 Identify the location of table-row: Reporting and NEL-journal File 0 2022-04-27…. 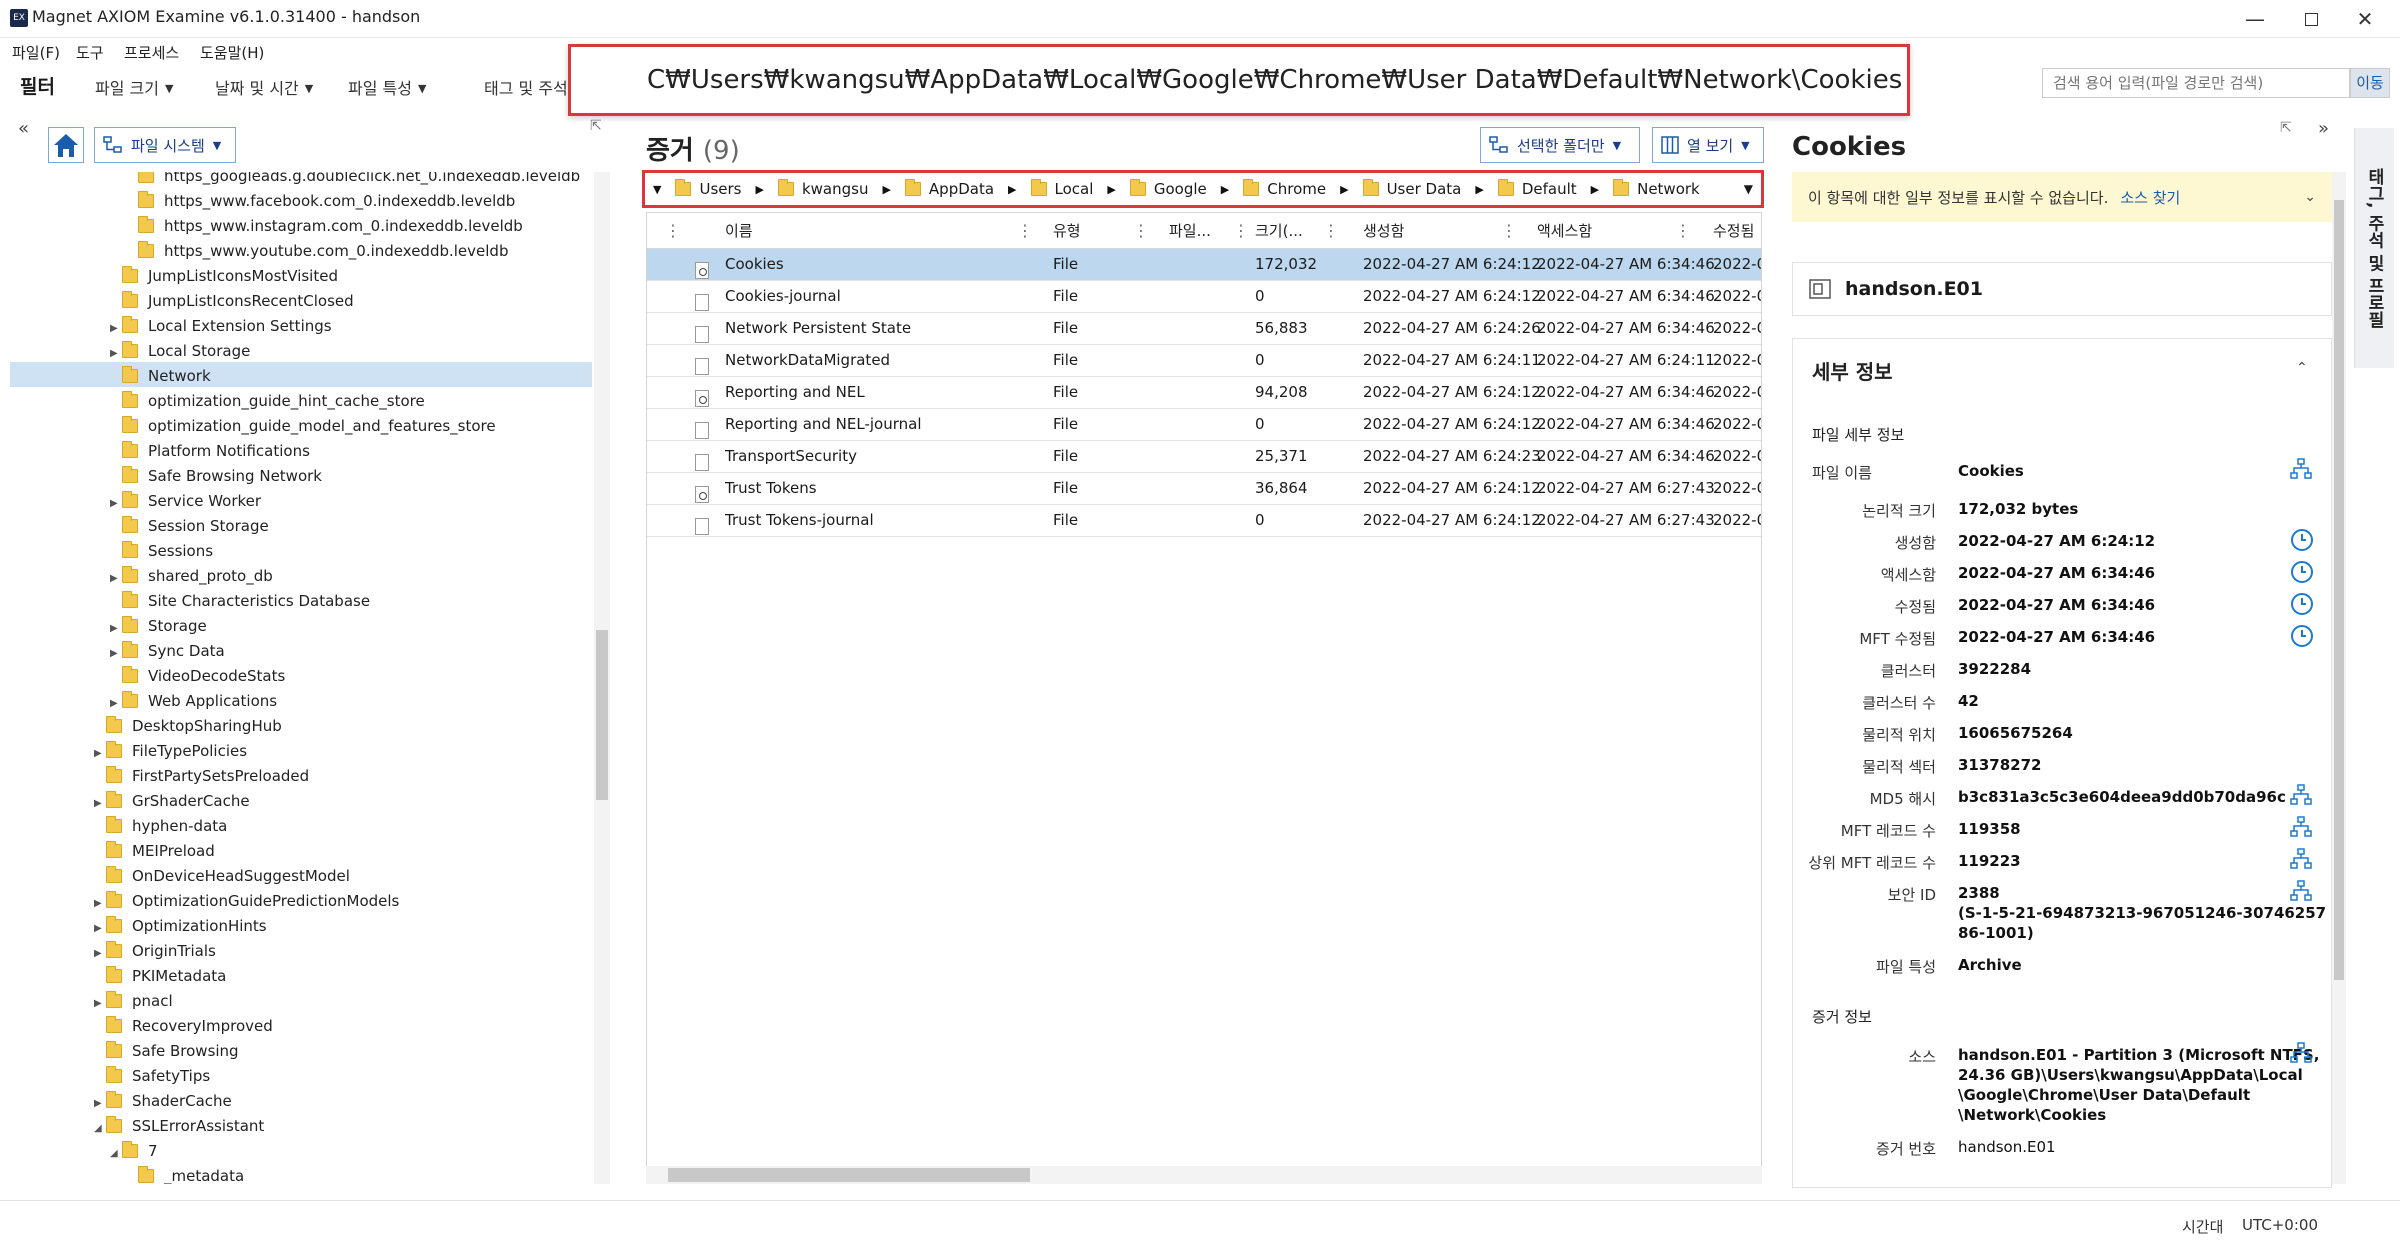
(1204, 425).